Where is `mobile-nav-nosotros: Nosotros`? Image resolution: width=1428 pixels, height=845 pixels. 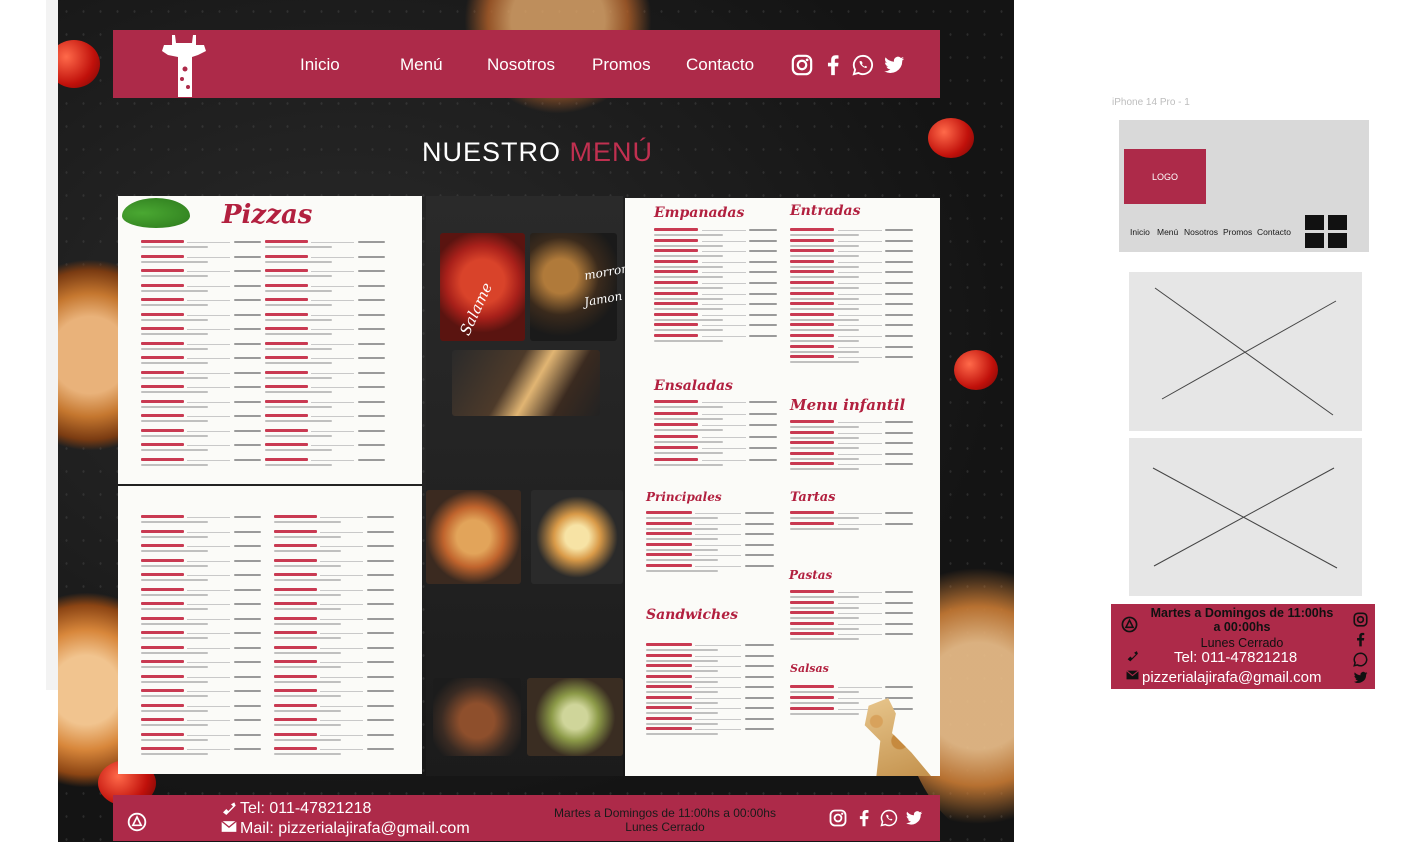
mobile-nav-nosotros: Nosotros is located at coordinates (1201, 232).